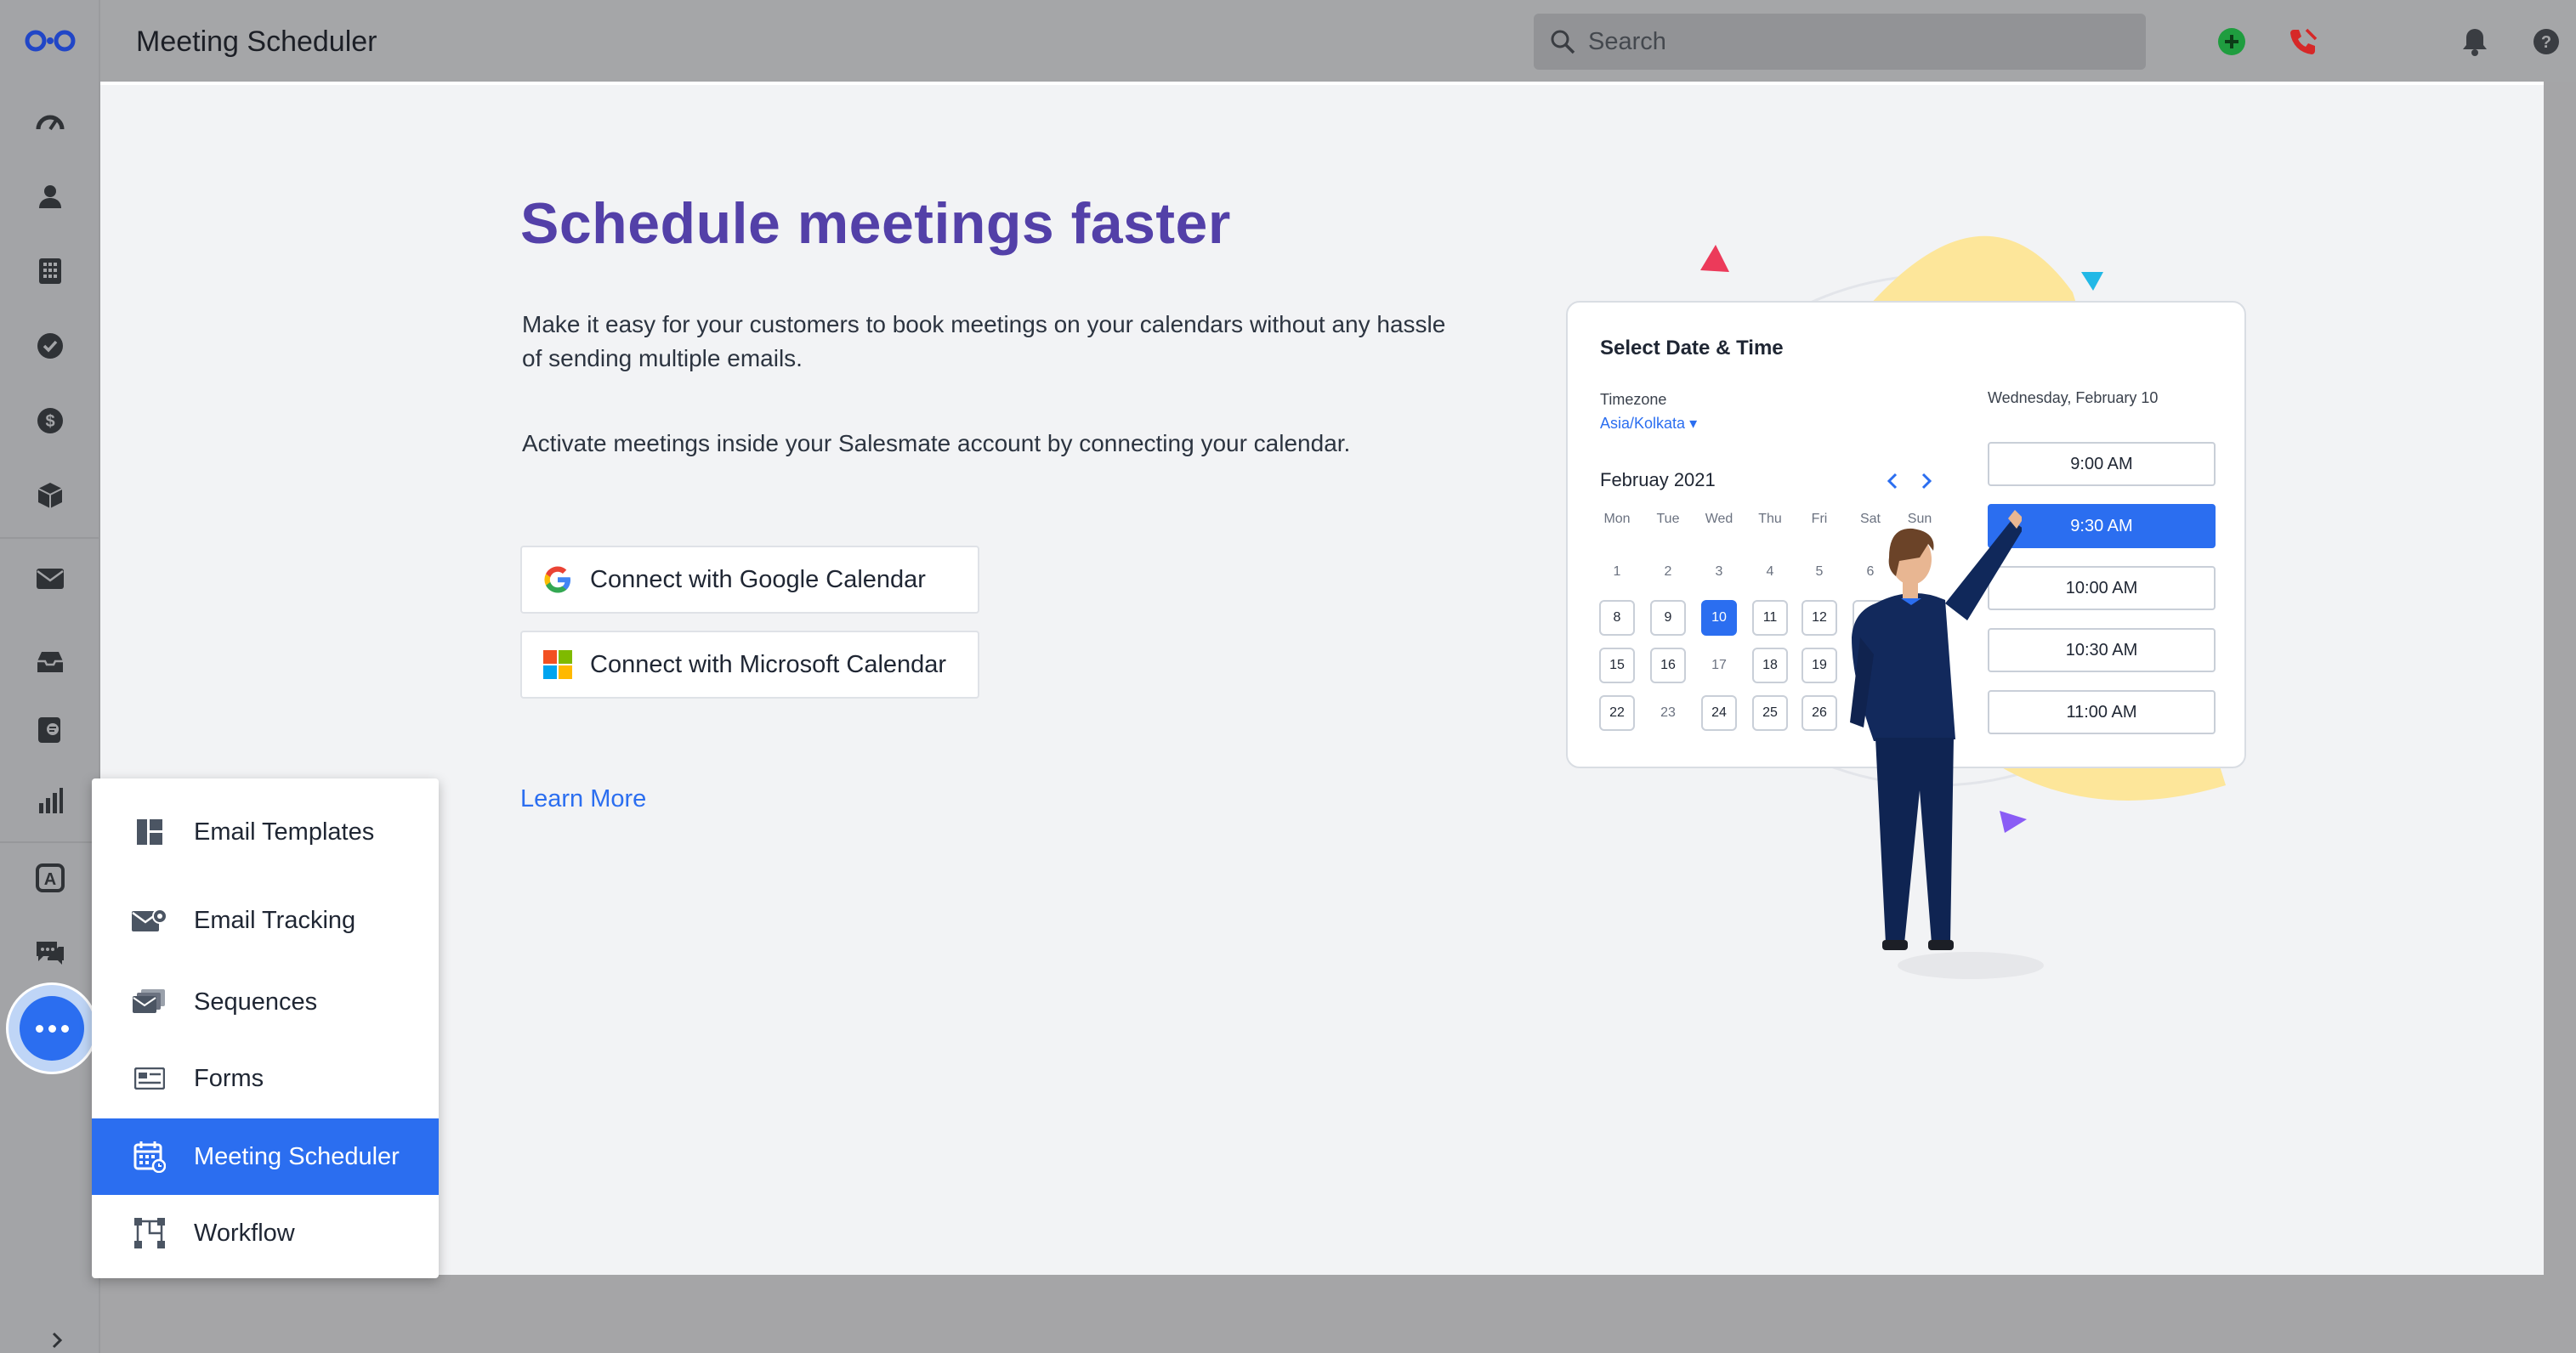  I want to click on templates-icon, so click(150, 832).